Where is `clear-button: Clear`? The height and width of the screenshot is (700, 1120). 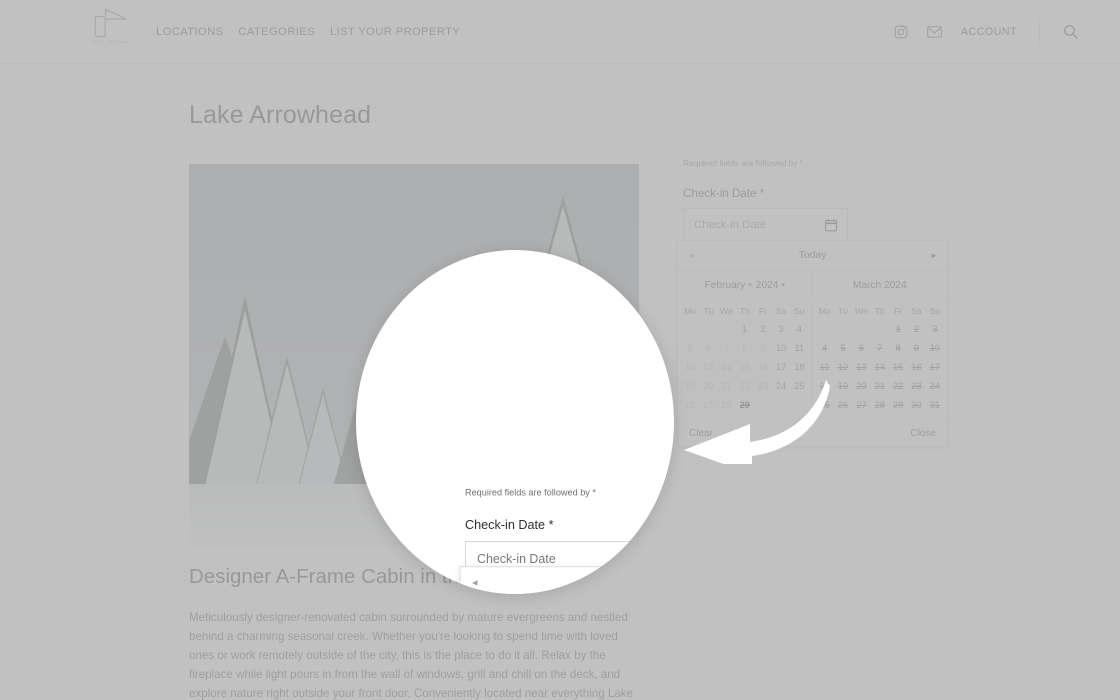
clear-button: Clear is located at coordinates (701, 433).